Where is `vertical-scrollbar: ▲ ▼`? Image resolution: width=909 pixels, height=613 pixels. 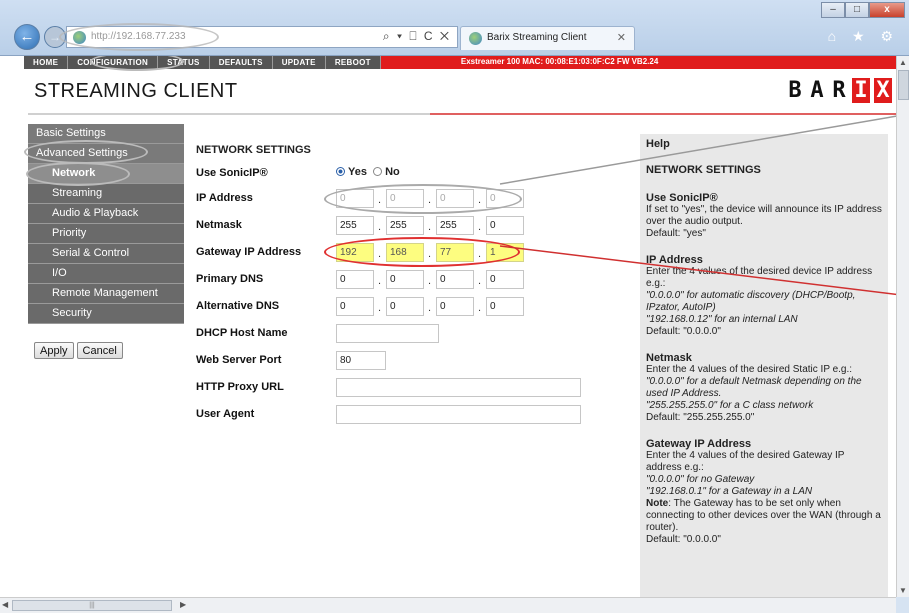 vertical-scrollbar: ▲ ▼ is located at coordinates (902, 326).